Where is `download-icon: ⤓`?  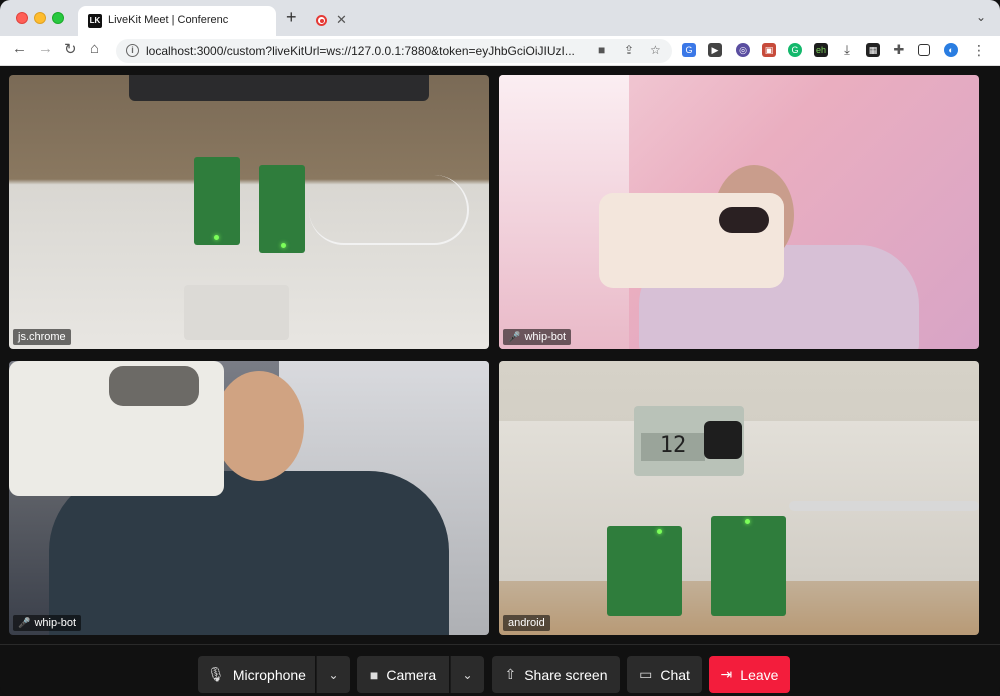
download-icon: ⤓ is located at coordinates (847, 50).